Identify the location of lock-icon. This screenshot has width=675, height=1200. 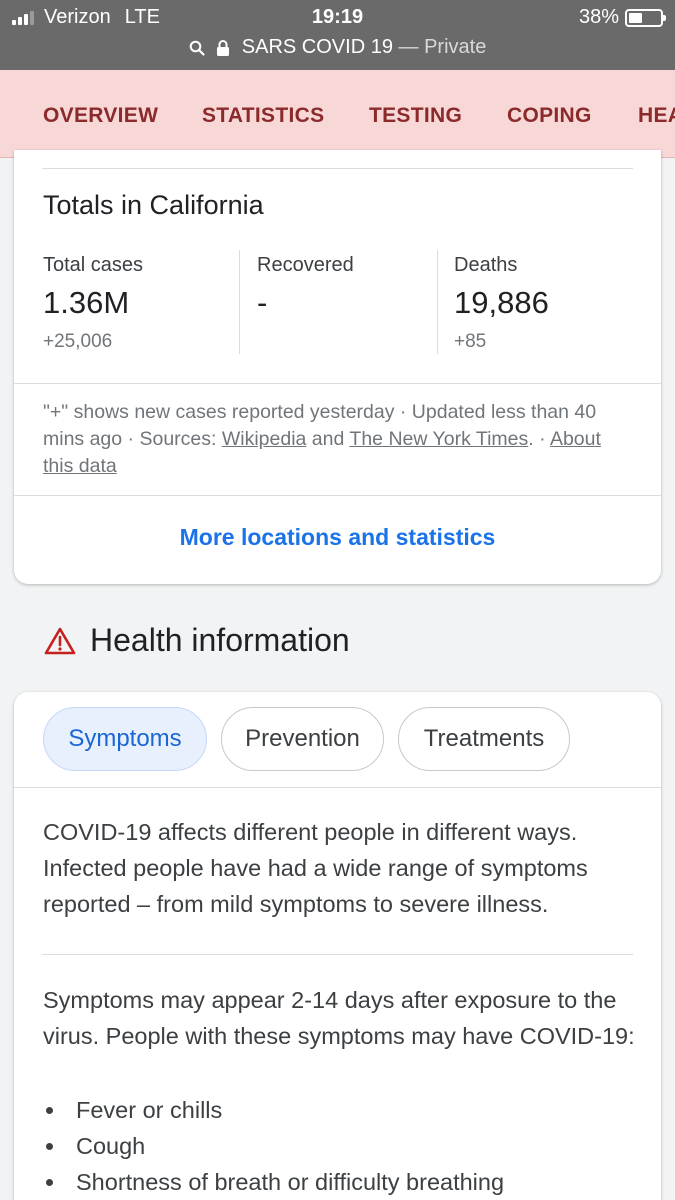
(223, 47).